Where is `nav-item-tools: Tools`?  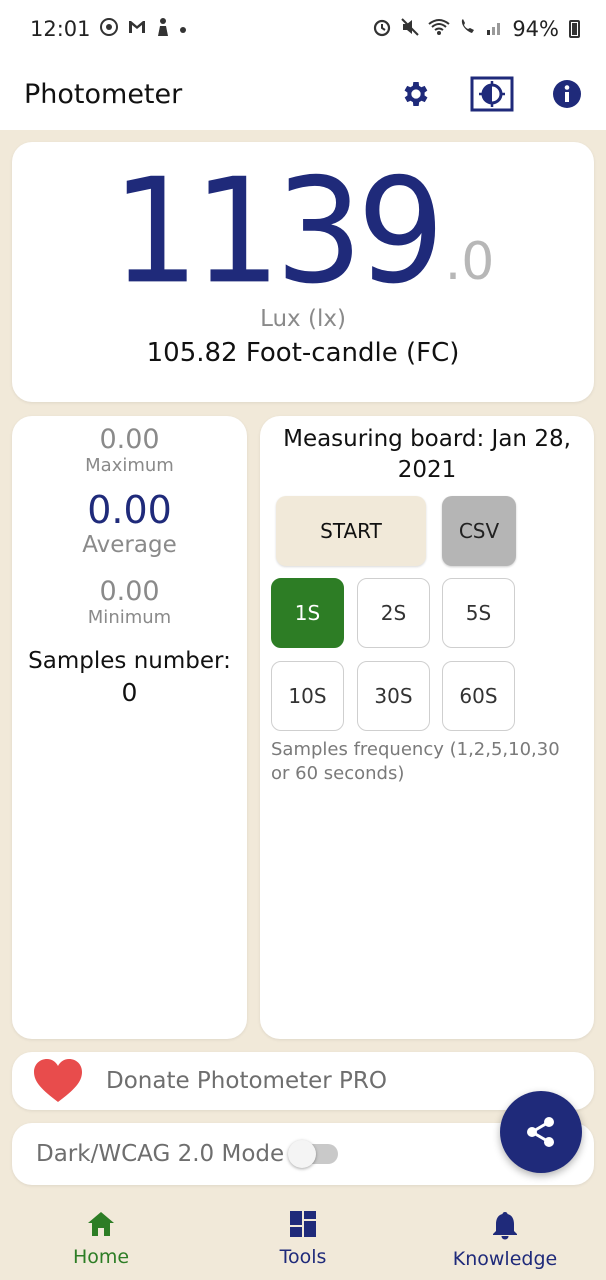 nav-item-tools: Tools is located at coordinates (303, 1239).